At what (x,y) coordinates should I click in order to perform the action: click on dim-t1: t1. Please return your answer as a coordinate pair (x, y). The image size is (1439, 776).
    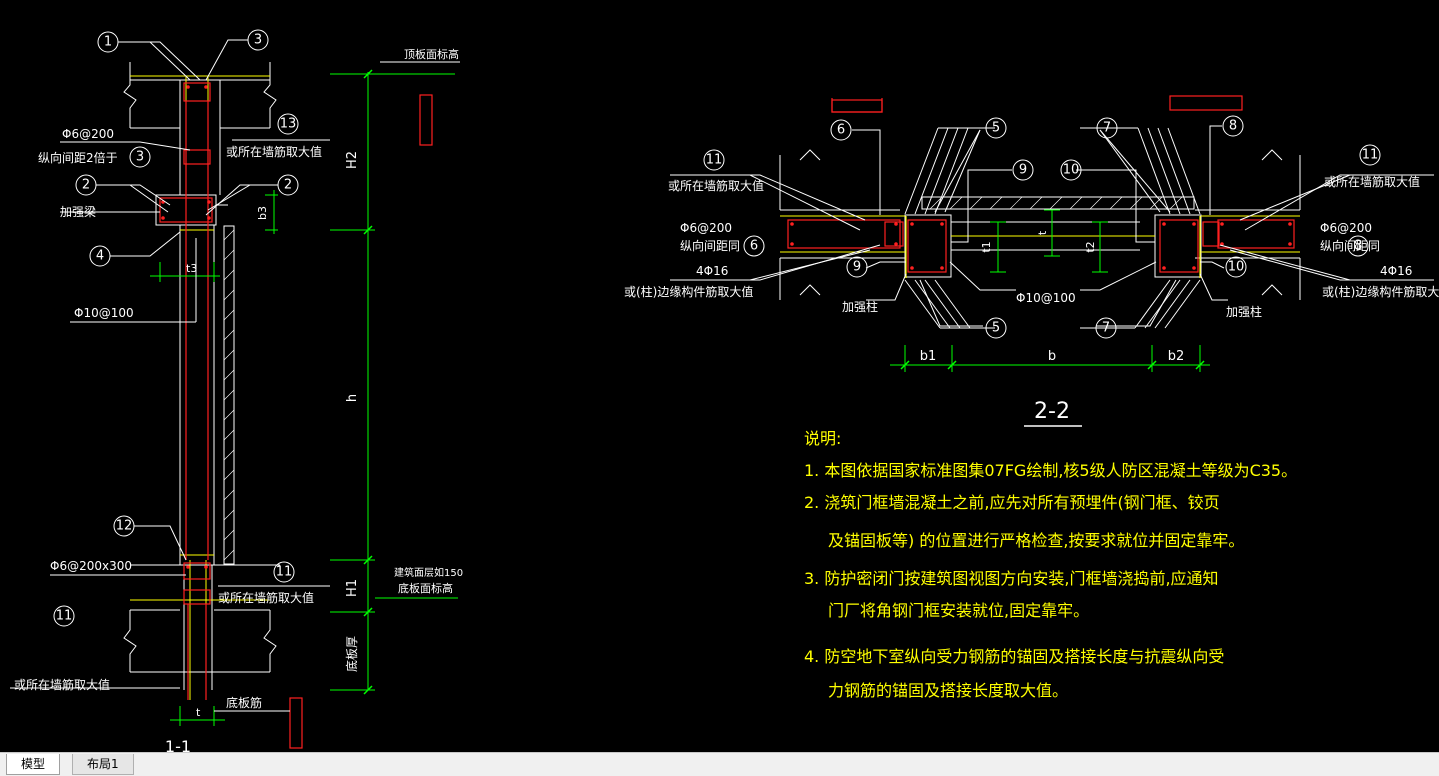
    Looking at the image, I should click on (986, 246).